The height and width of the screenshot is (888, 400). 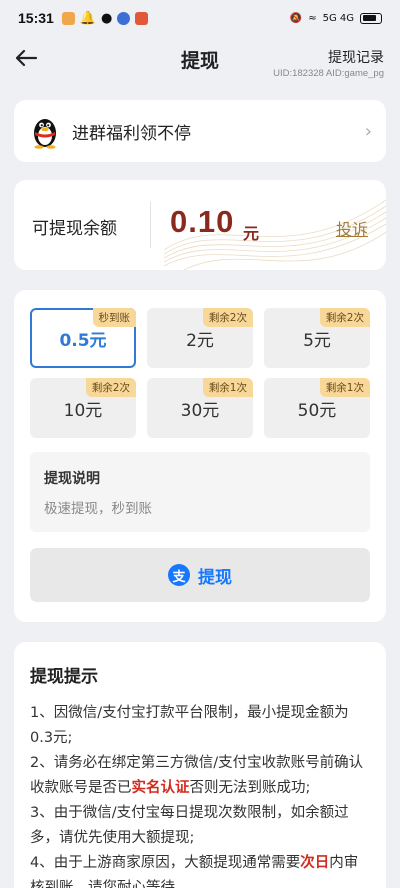 What do you see at coordinates (352, 228) in the screenshot?
I see `complain-link: 投诉` at bounding box center [352, 228].